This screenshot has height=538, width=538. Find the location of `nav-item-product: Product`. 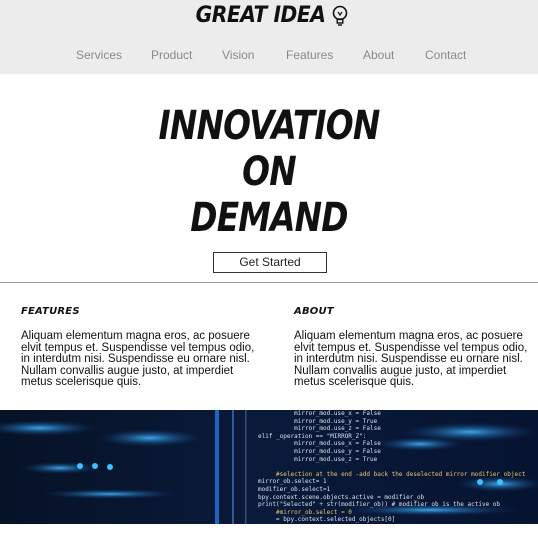

nav-item-product: Product is located at coordinates (171, 55).